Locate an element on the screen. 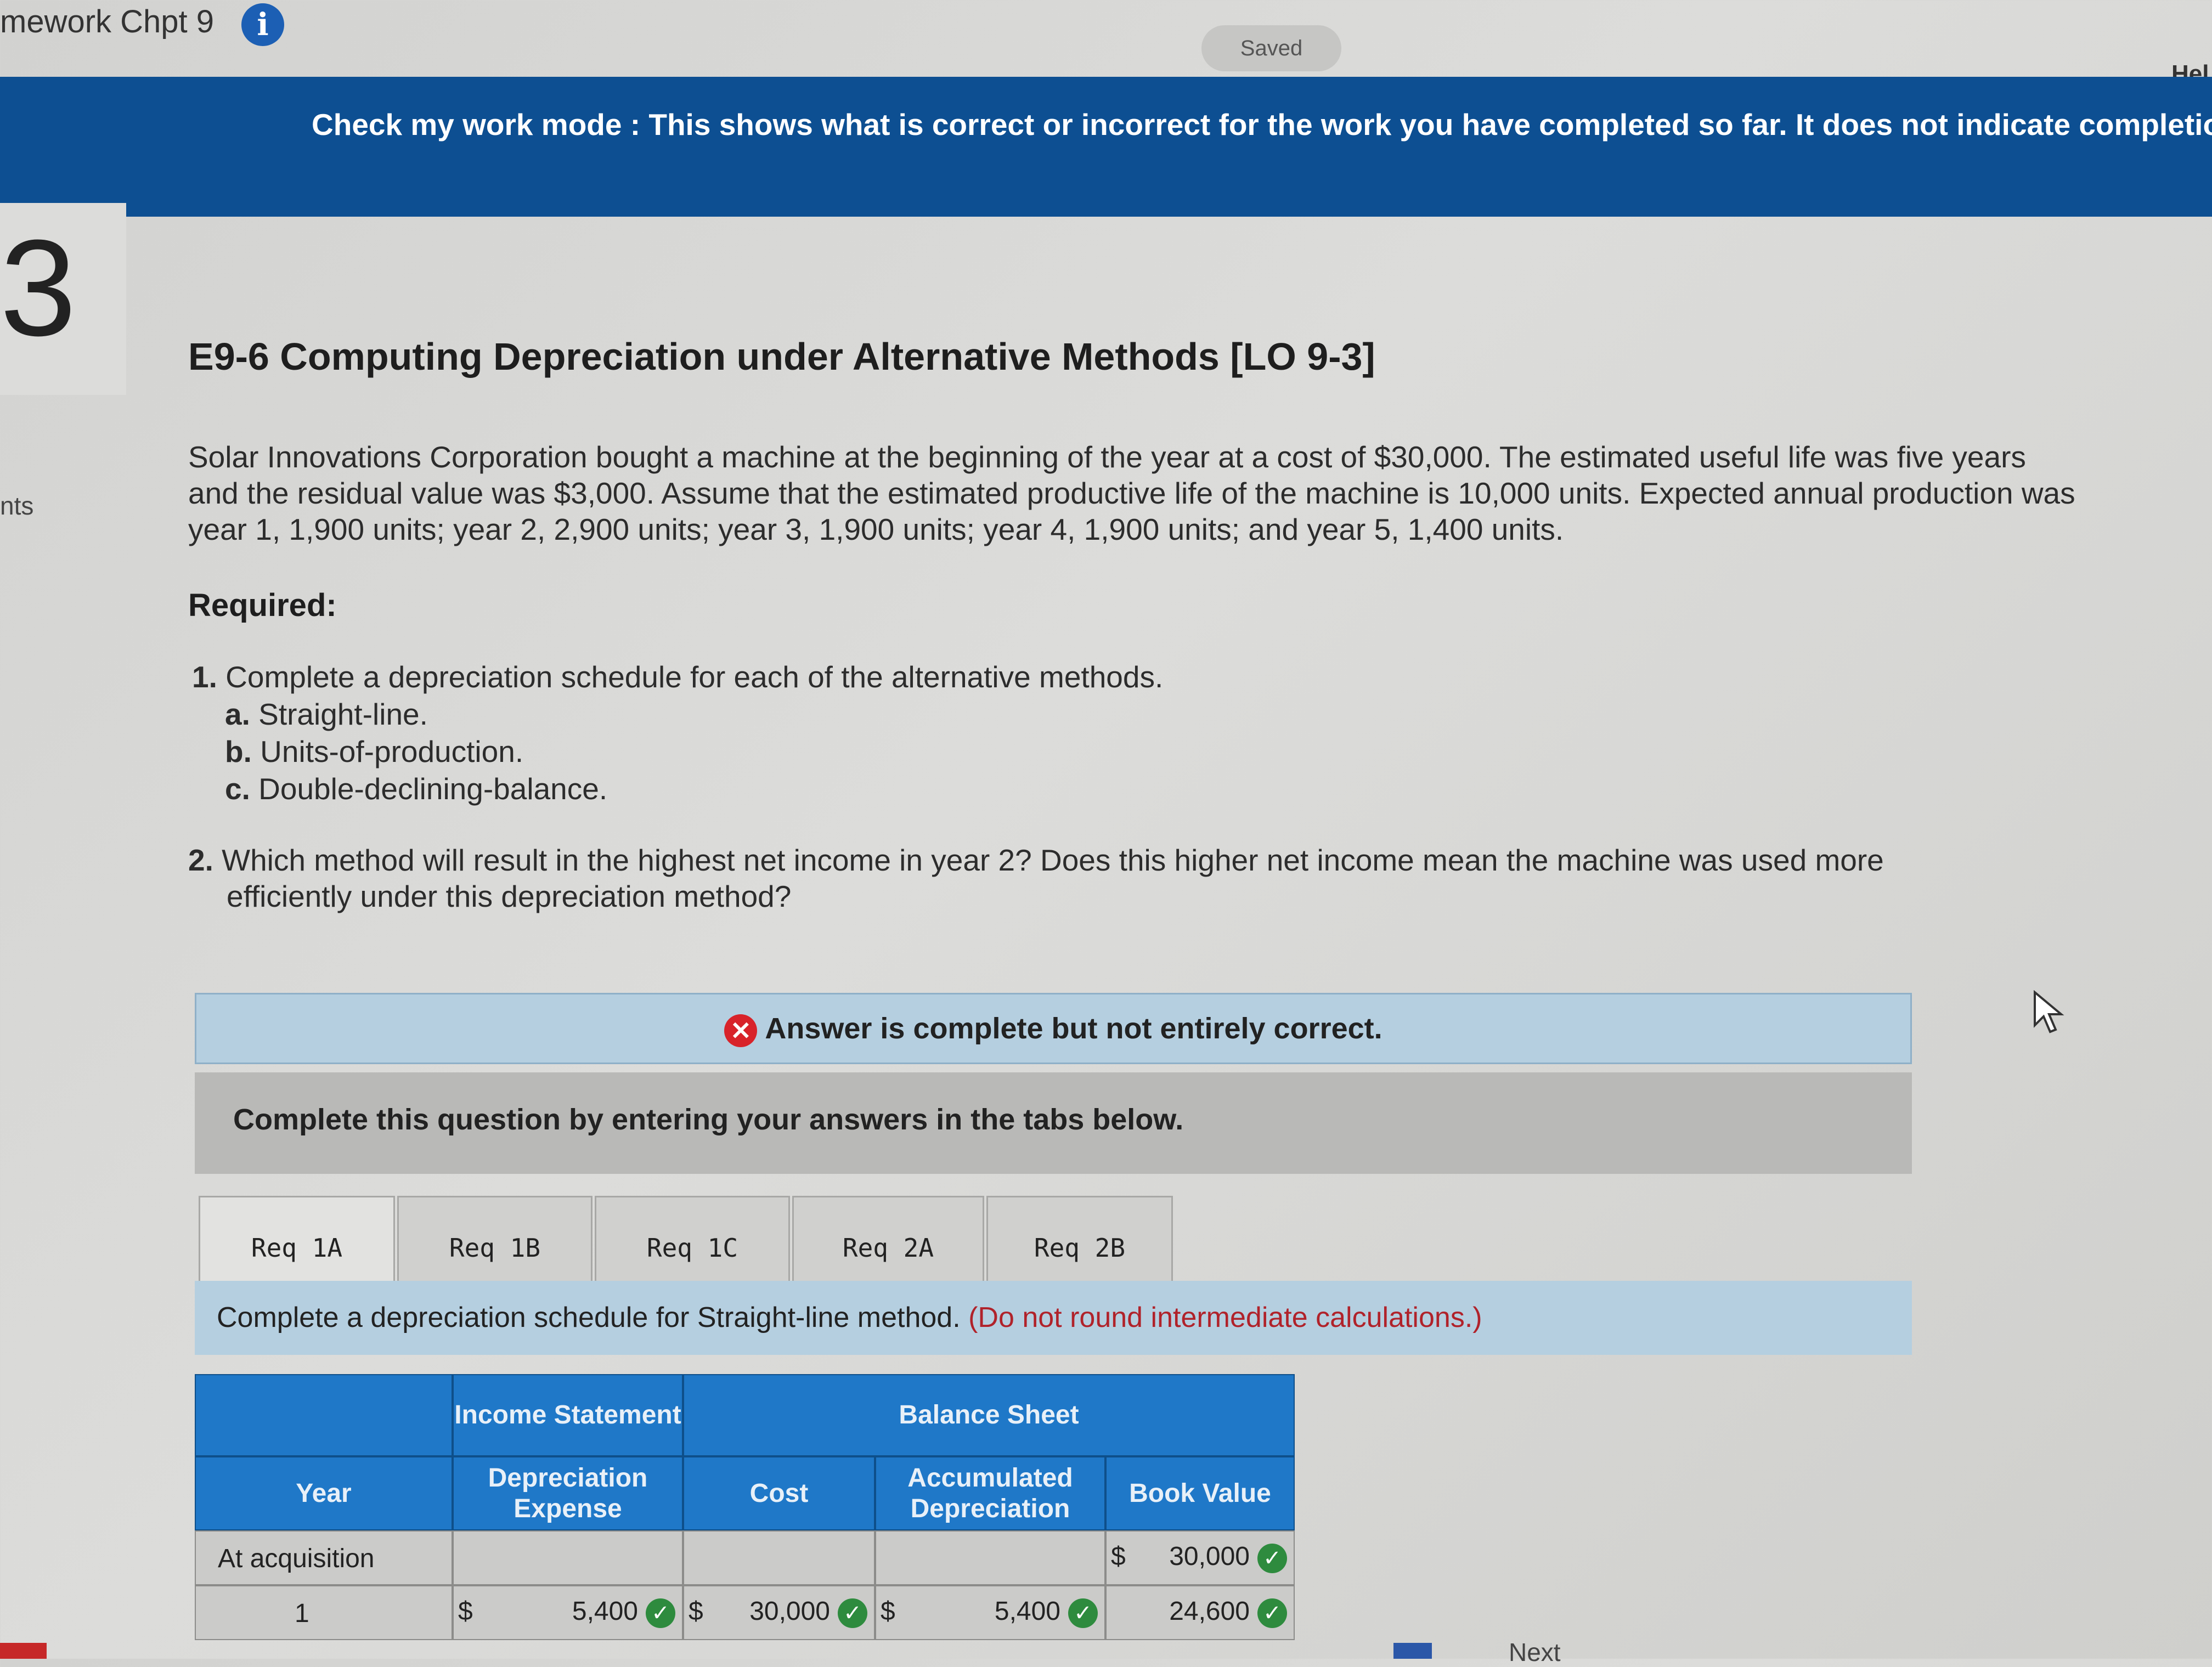  year-label: 1 is located at coordinates (302, 1613).